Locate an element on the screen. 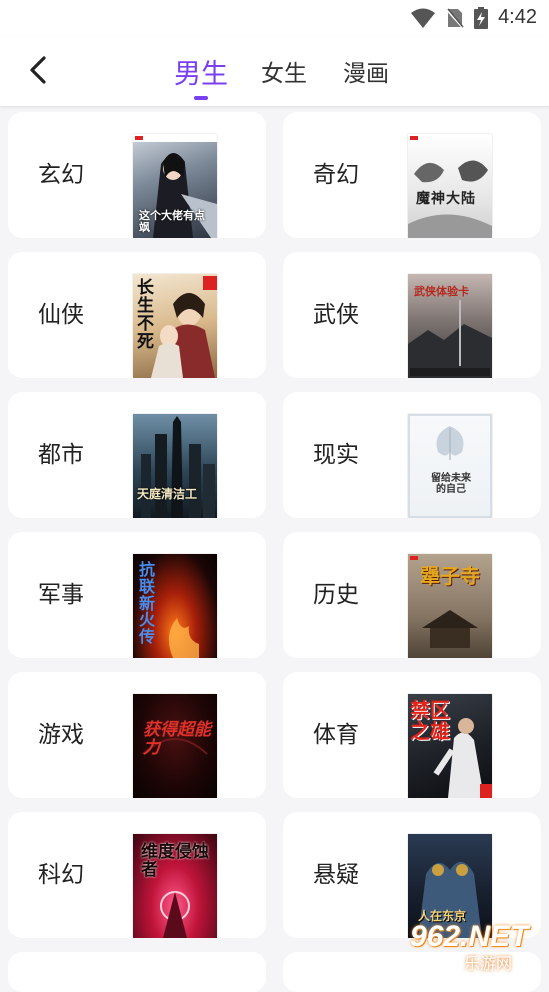 The width and height of the screenshot is (549, 992). tab-male: 男生 is located at coordinates (201, 71).